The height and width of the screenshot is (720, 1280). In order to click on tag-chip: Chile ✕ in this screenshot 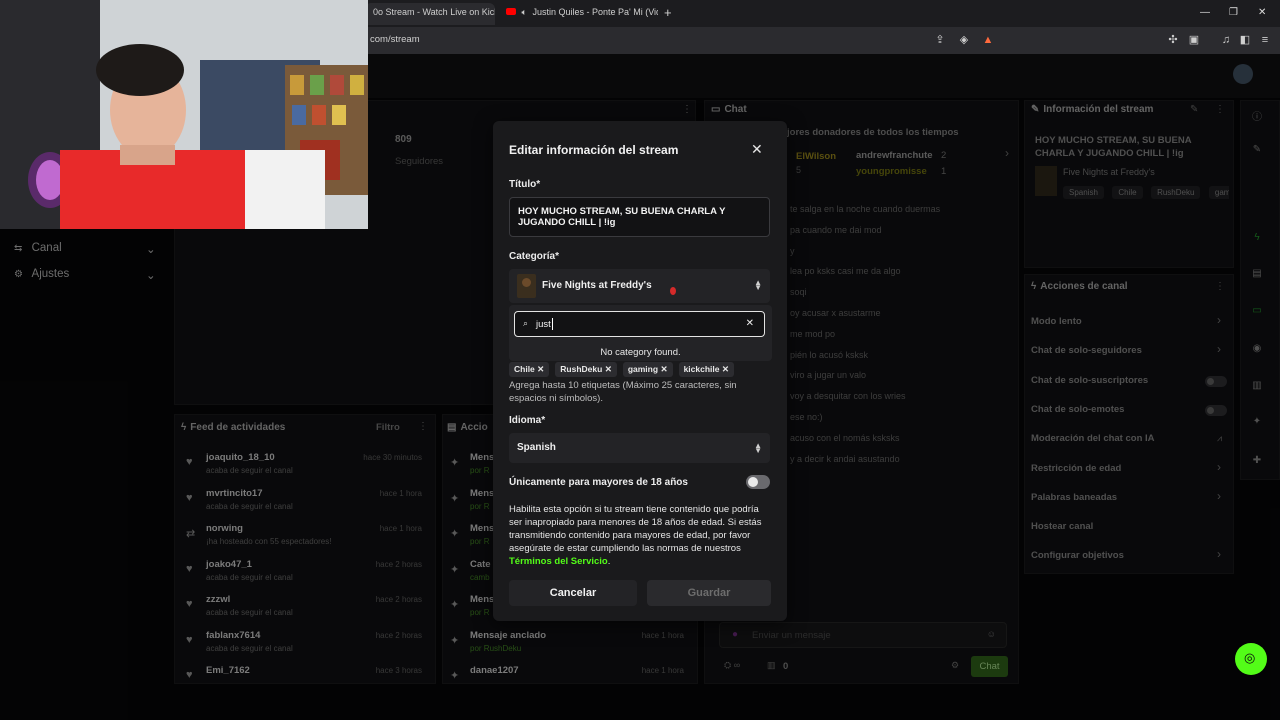, I will do `click(529, 369)`.